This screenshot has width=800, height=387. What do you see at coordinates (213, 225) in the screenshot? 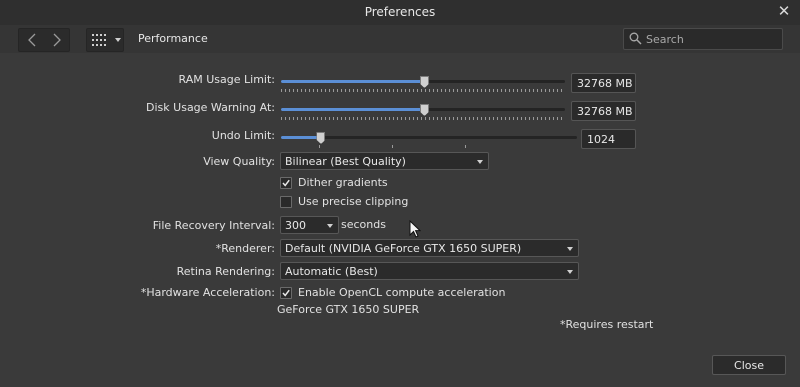
I see `file-recovery-label: File Recovery Interval:` at bounding box center [213, 225].